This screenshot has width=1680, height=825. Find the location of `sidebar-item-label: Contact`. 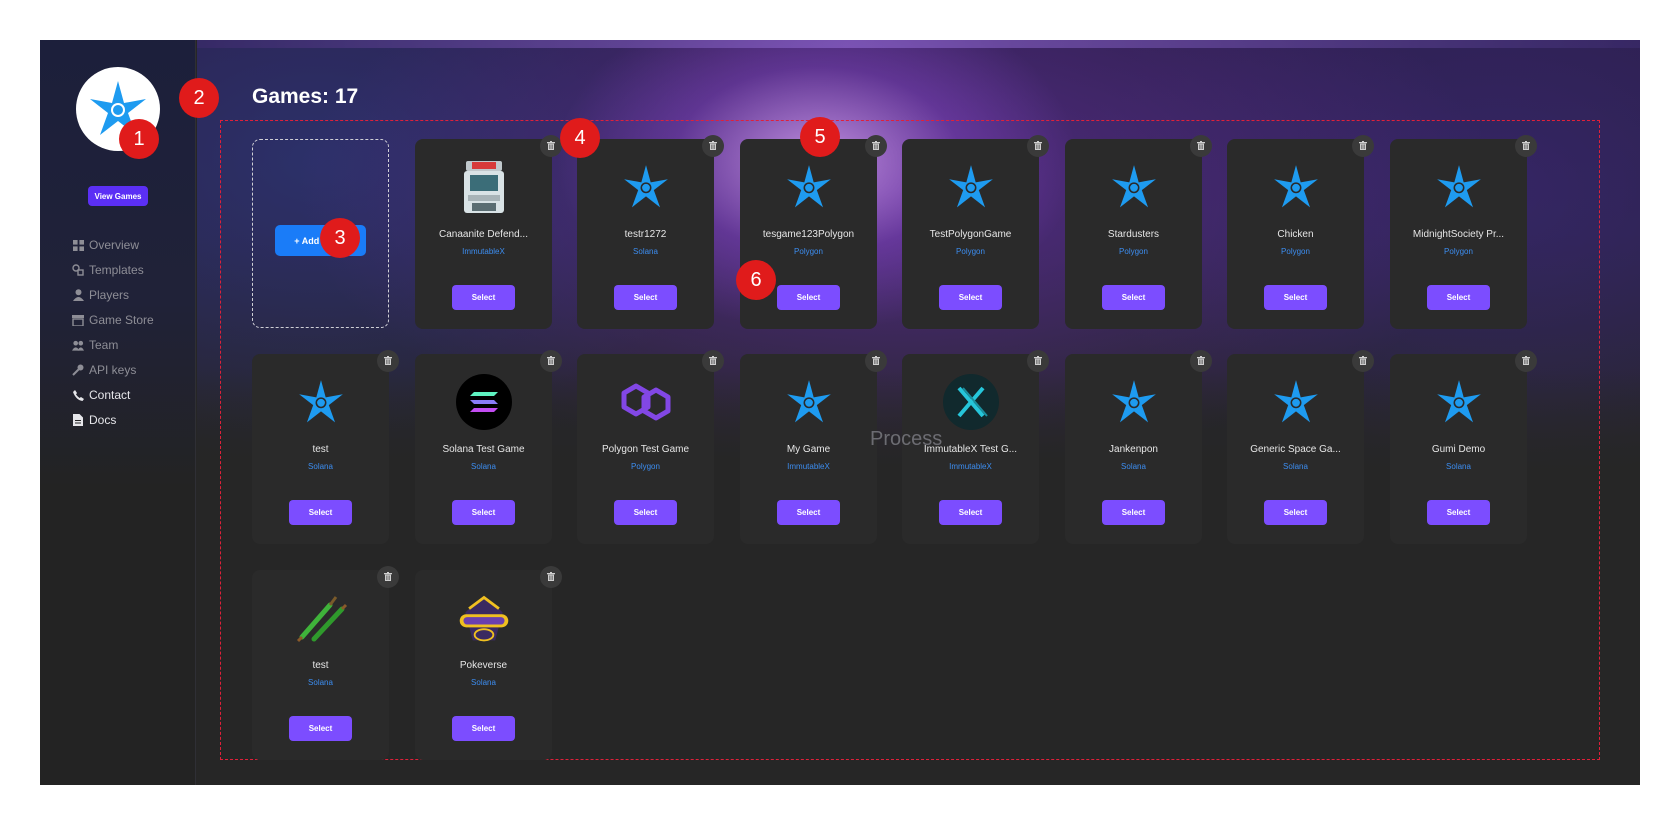

sidebar-item-label: Contact is located at coordinates (110, 395).